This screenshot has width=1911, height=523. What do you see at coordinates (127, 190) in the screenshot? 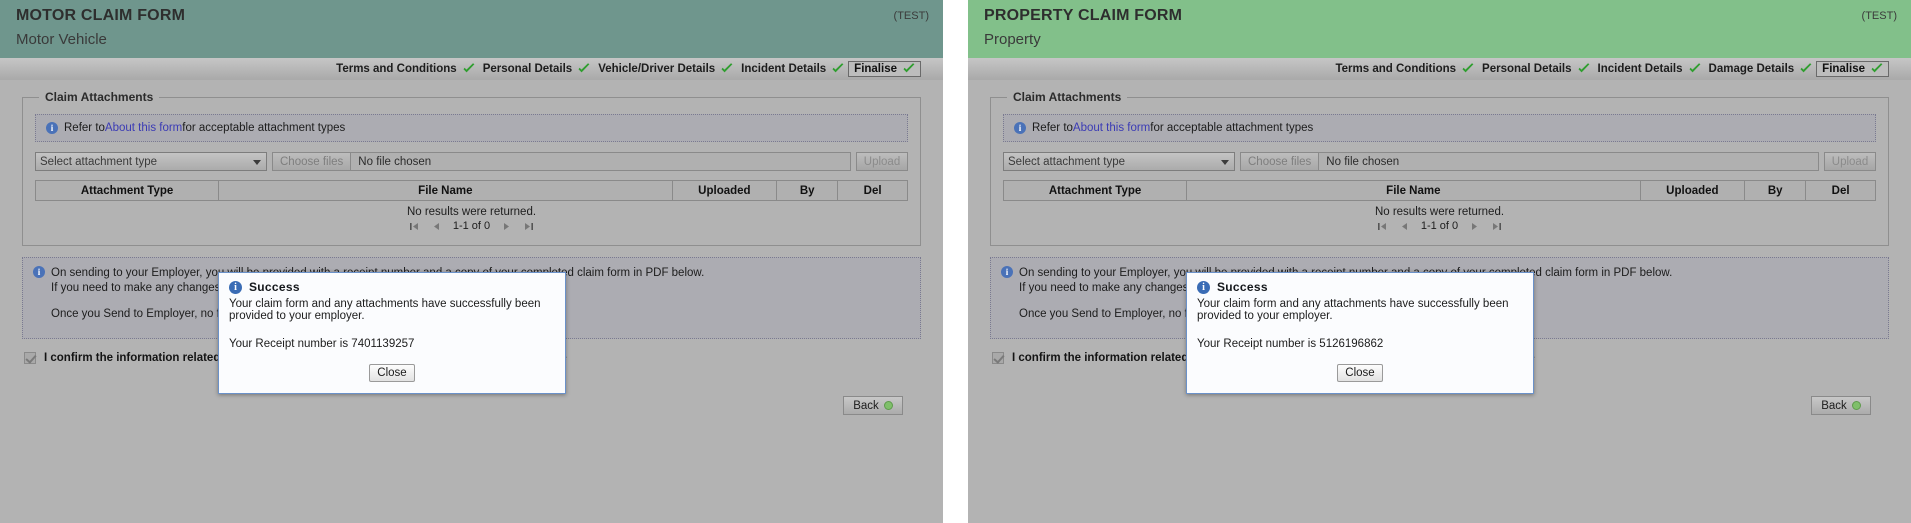
I see `column-attachment-type: Attachment Type` at bounding box center [127, 190].